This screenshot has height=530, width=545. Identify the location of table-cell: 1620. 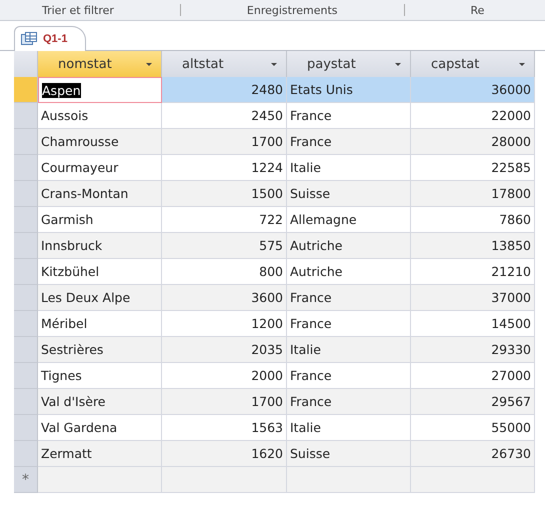
(224, 454).